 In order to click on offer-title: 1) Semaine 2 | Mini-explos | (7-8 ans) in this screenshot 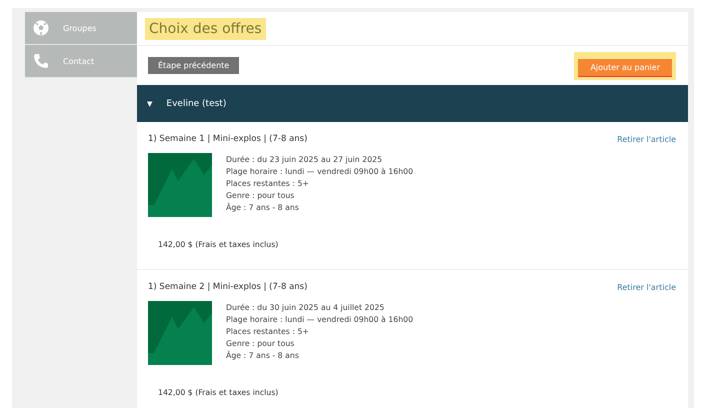, I will do `click(228, 287)`.